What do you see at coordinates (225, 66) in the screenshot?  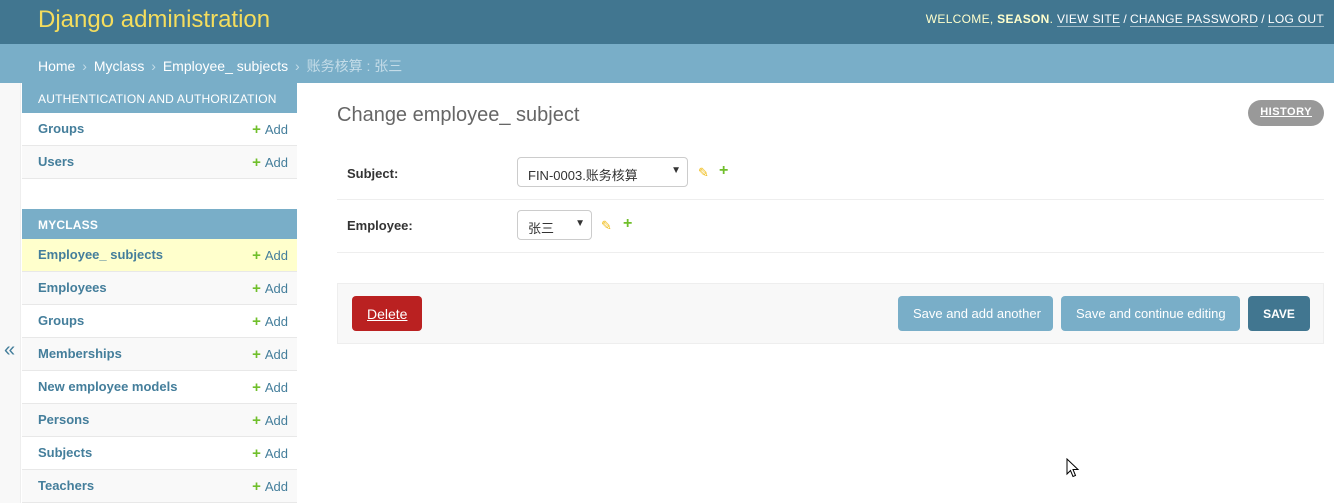 I see `breadcrumb-model: Employee_ subjects` at bounding box center [225, 66].